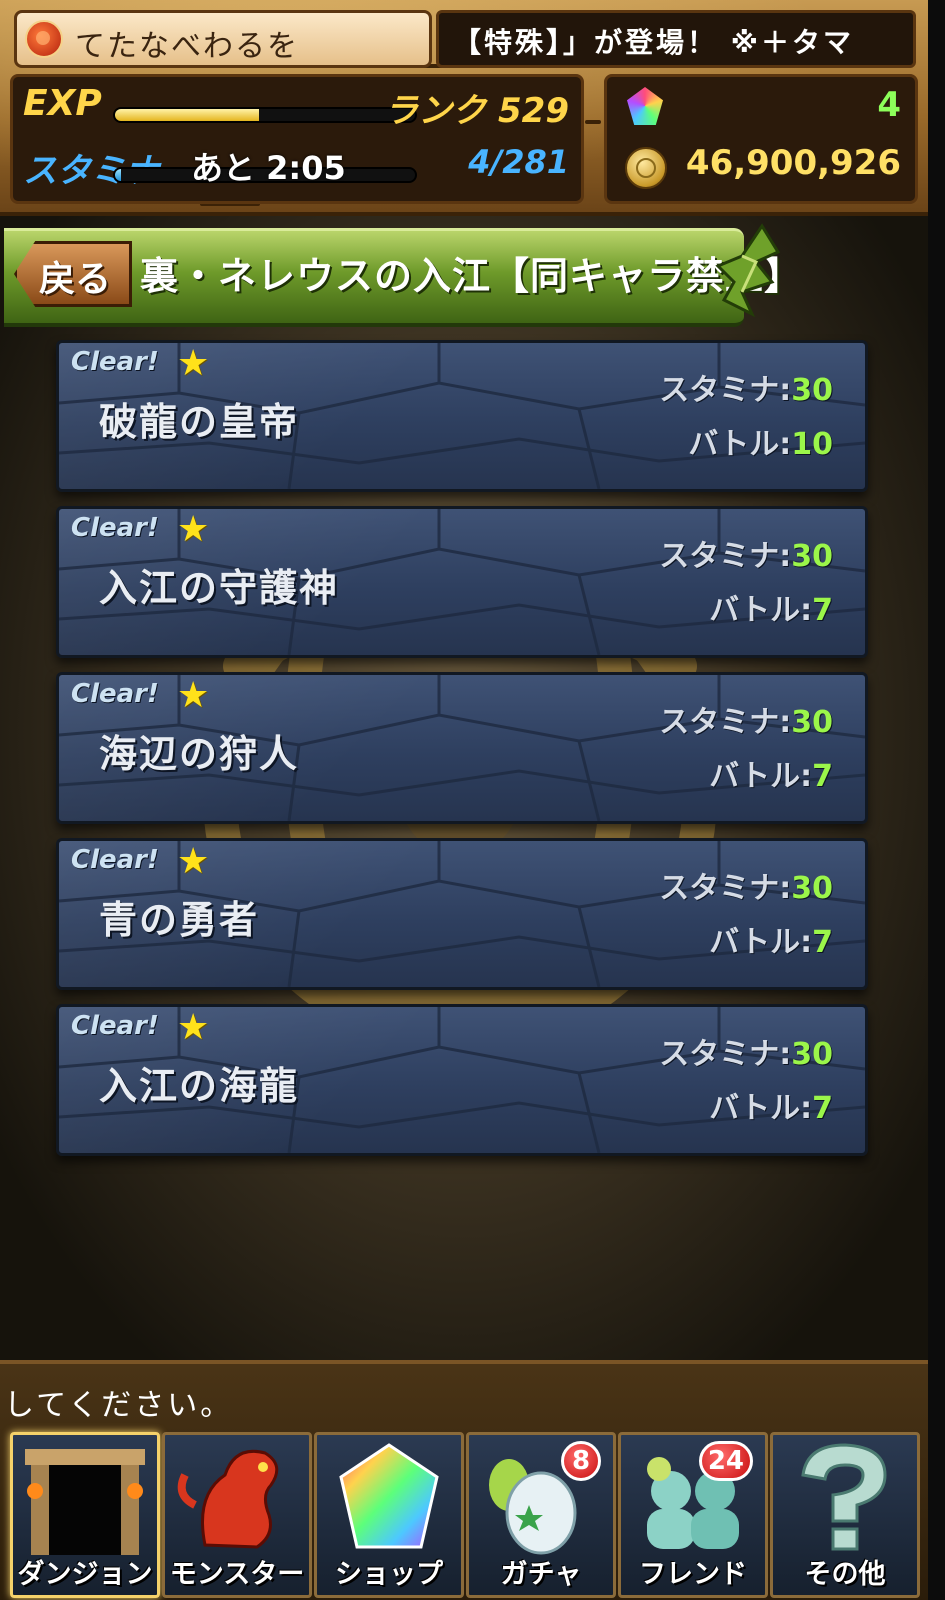  I want to click on back-button-label: 戻る, so click(75, 279).